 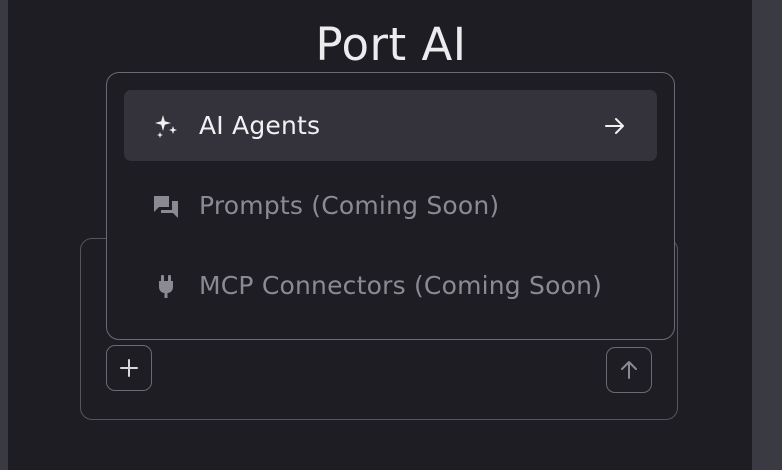 I want to click on sparkles-icon, so click(x=166, y=126).